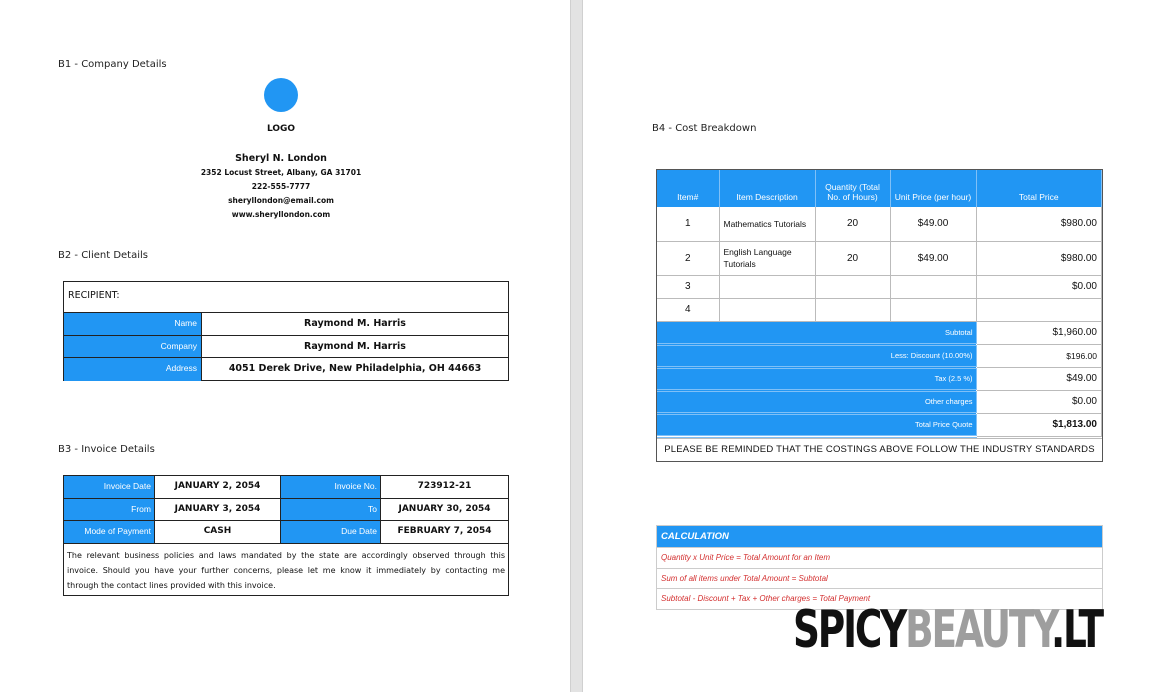 The width and height of the screenshot is (1152, 692). What do you see at coordinates (817, 356) in the screenshot?
I see `summary-label: Less: Discount (10.00%)` at bounding box center [817, 356].